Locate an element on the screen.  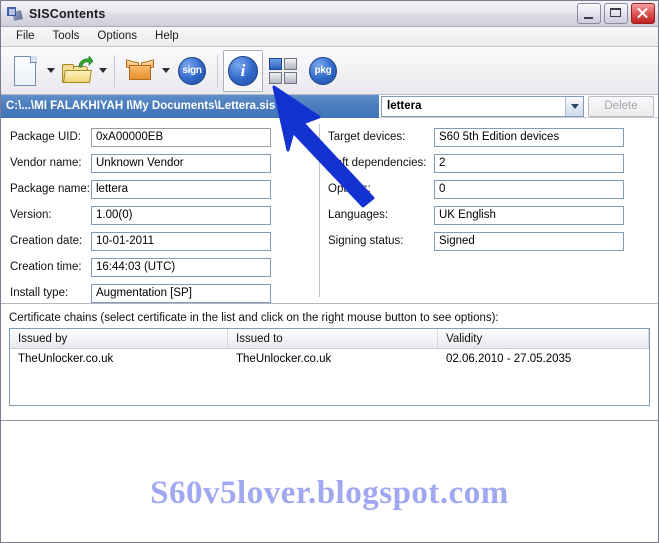
input-target-devices: S60 5th Edition devices is located at coordinates (529, 137).